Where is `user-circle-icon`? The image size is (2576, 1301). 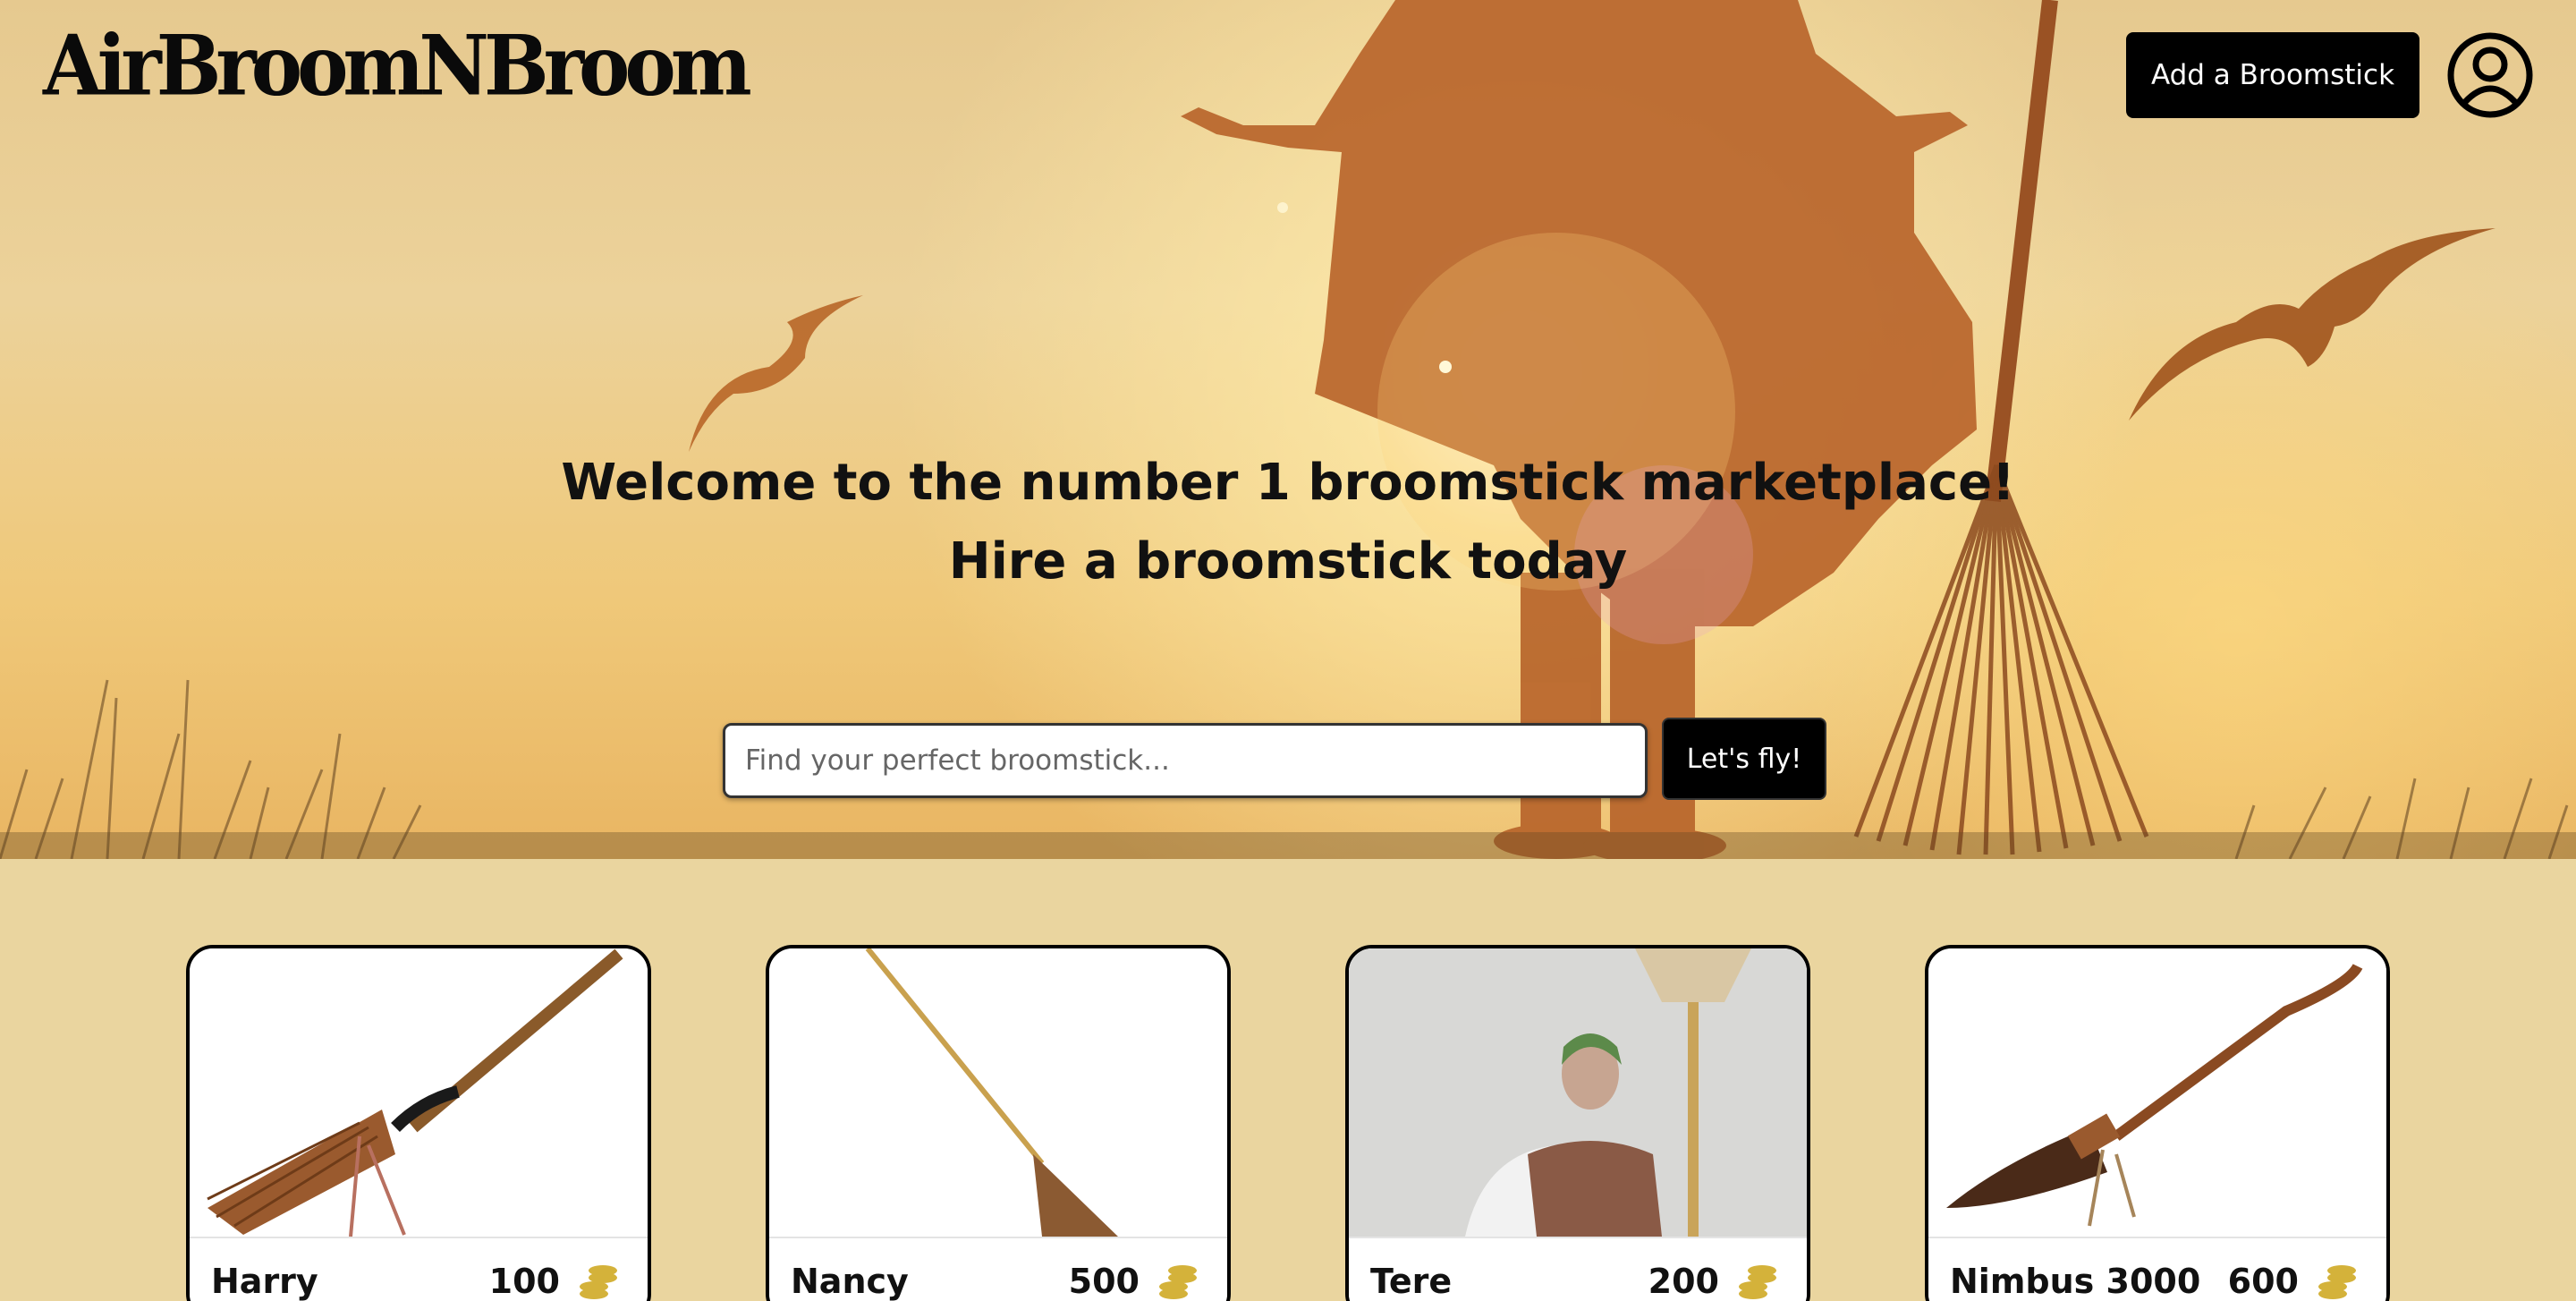 user-circle-icon is located at coordinates (2490, 75).